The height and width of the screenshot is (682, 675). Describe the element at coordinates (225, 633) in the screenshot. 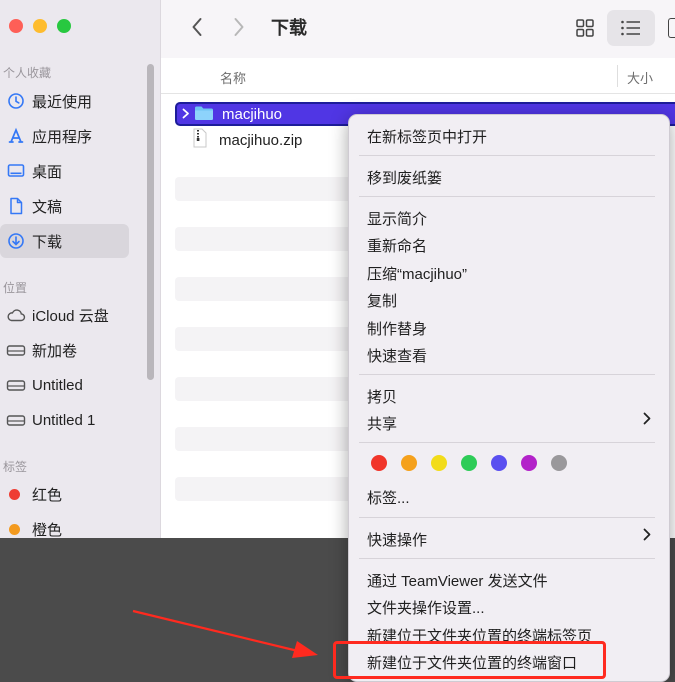

I see `arrow-icon` at that location.